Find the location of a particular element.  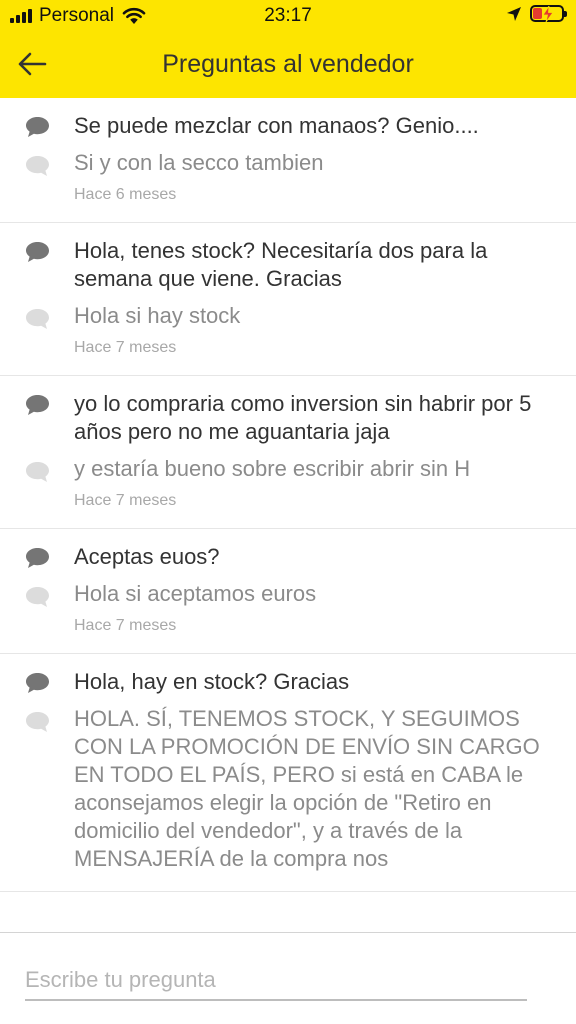

navigation-bar: Preguntas al vendedor is located at coordinates (288, 65).